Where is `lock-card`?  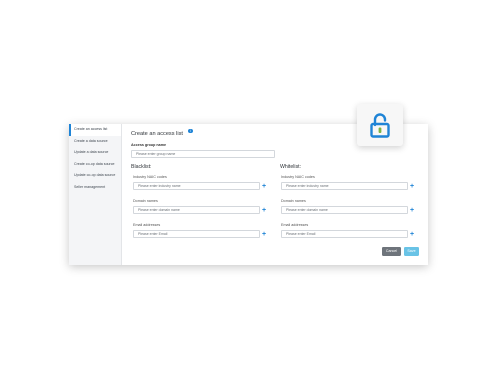 lock-card is located at coordinates (380, 125).